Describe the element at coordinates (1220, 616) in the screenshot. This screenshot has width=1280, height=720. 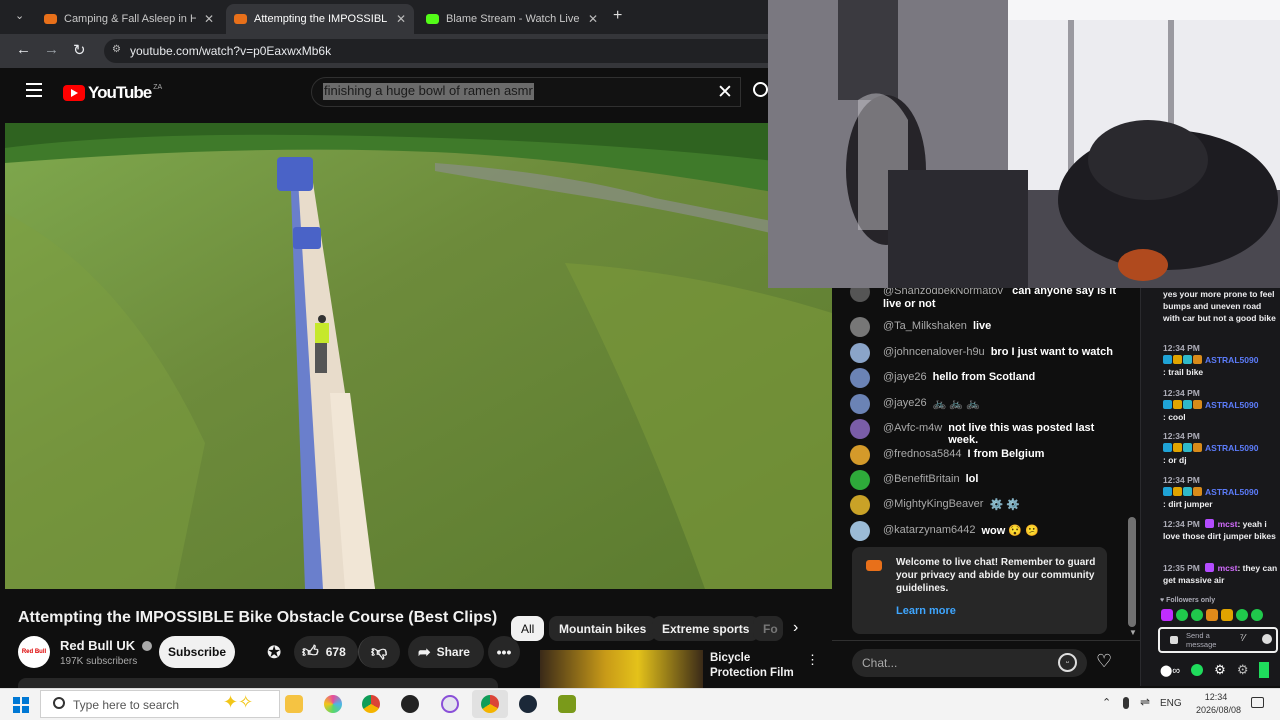
I see `emote-row` at that location.